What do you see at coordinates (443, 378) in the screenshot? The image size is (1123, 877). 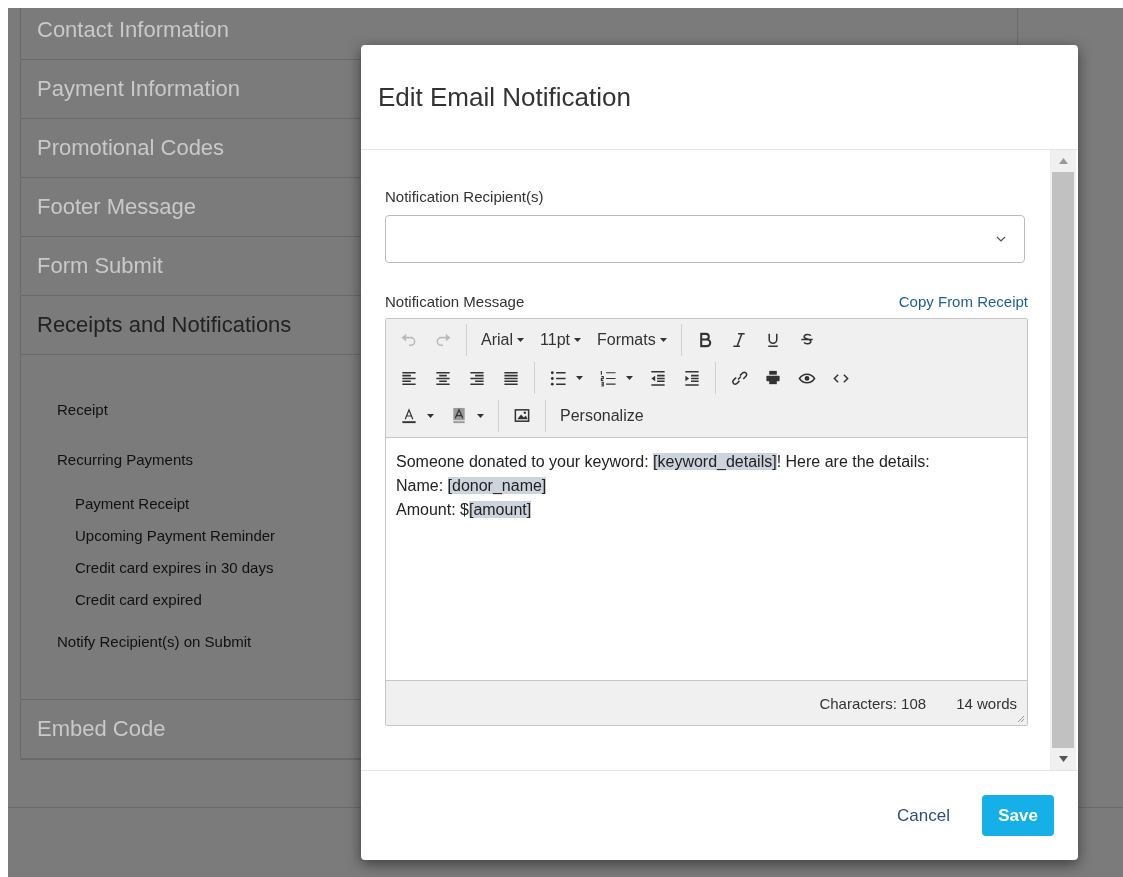 I see `align-center-icon` at bounding box center [443, 378].